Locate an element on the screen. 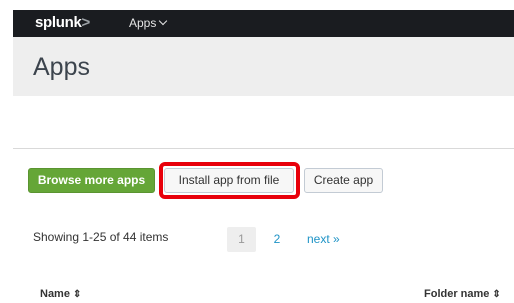 The width and height of the screenshot is (514, 303). section-divider is located at coordinates (263, 148).